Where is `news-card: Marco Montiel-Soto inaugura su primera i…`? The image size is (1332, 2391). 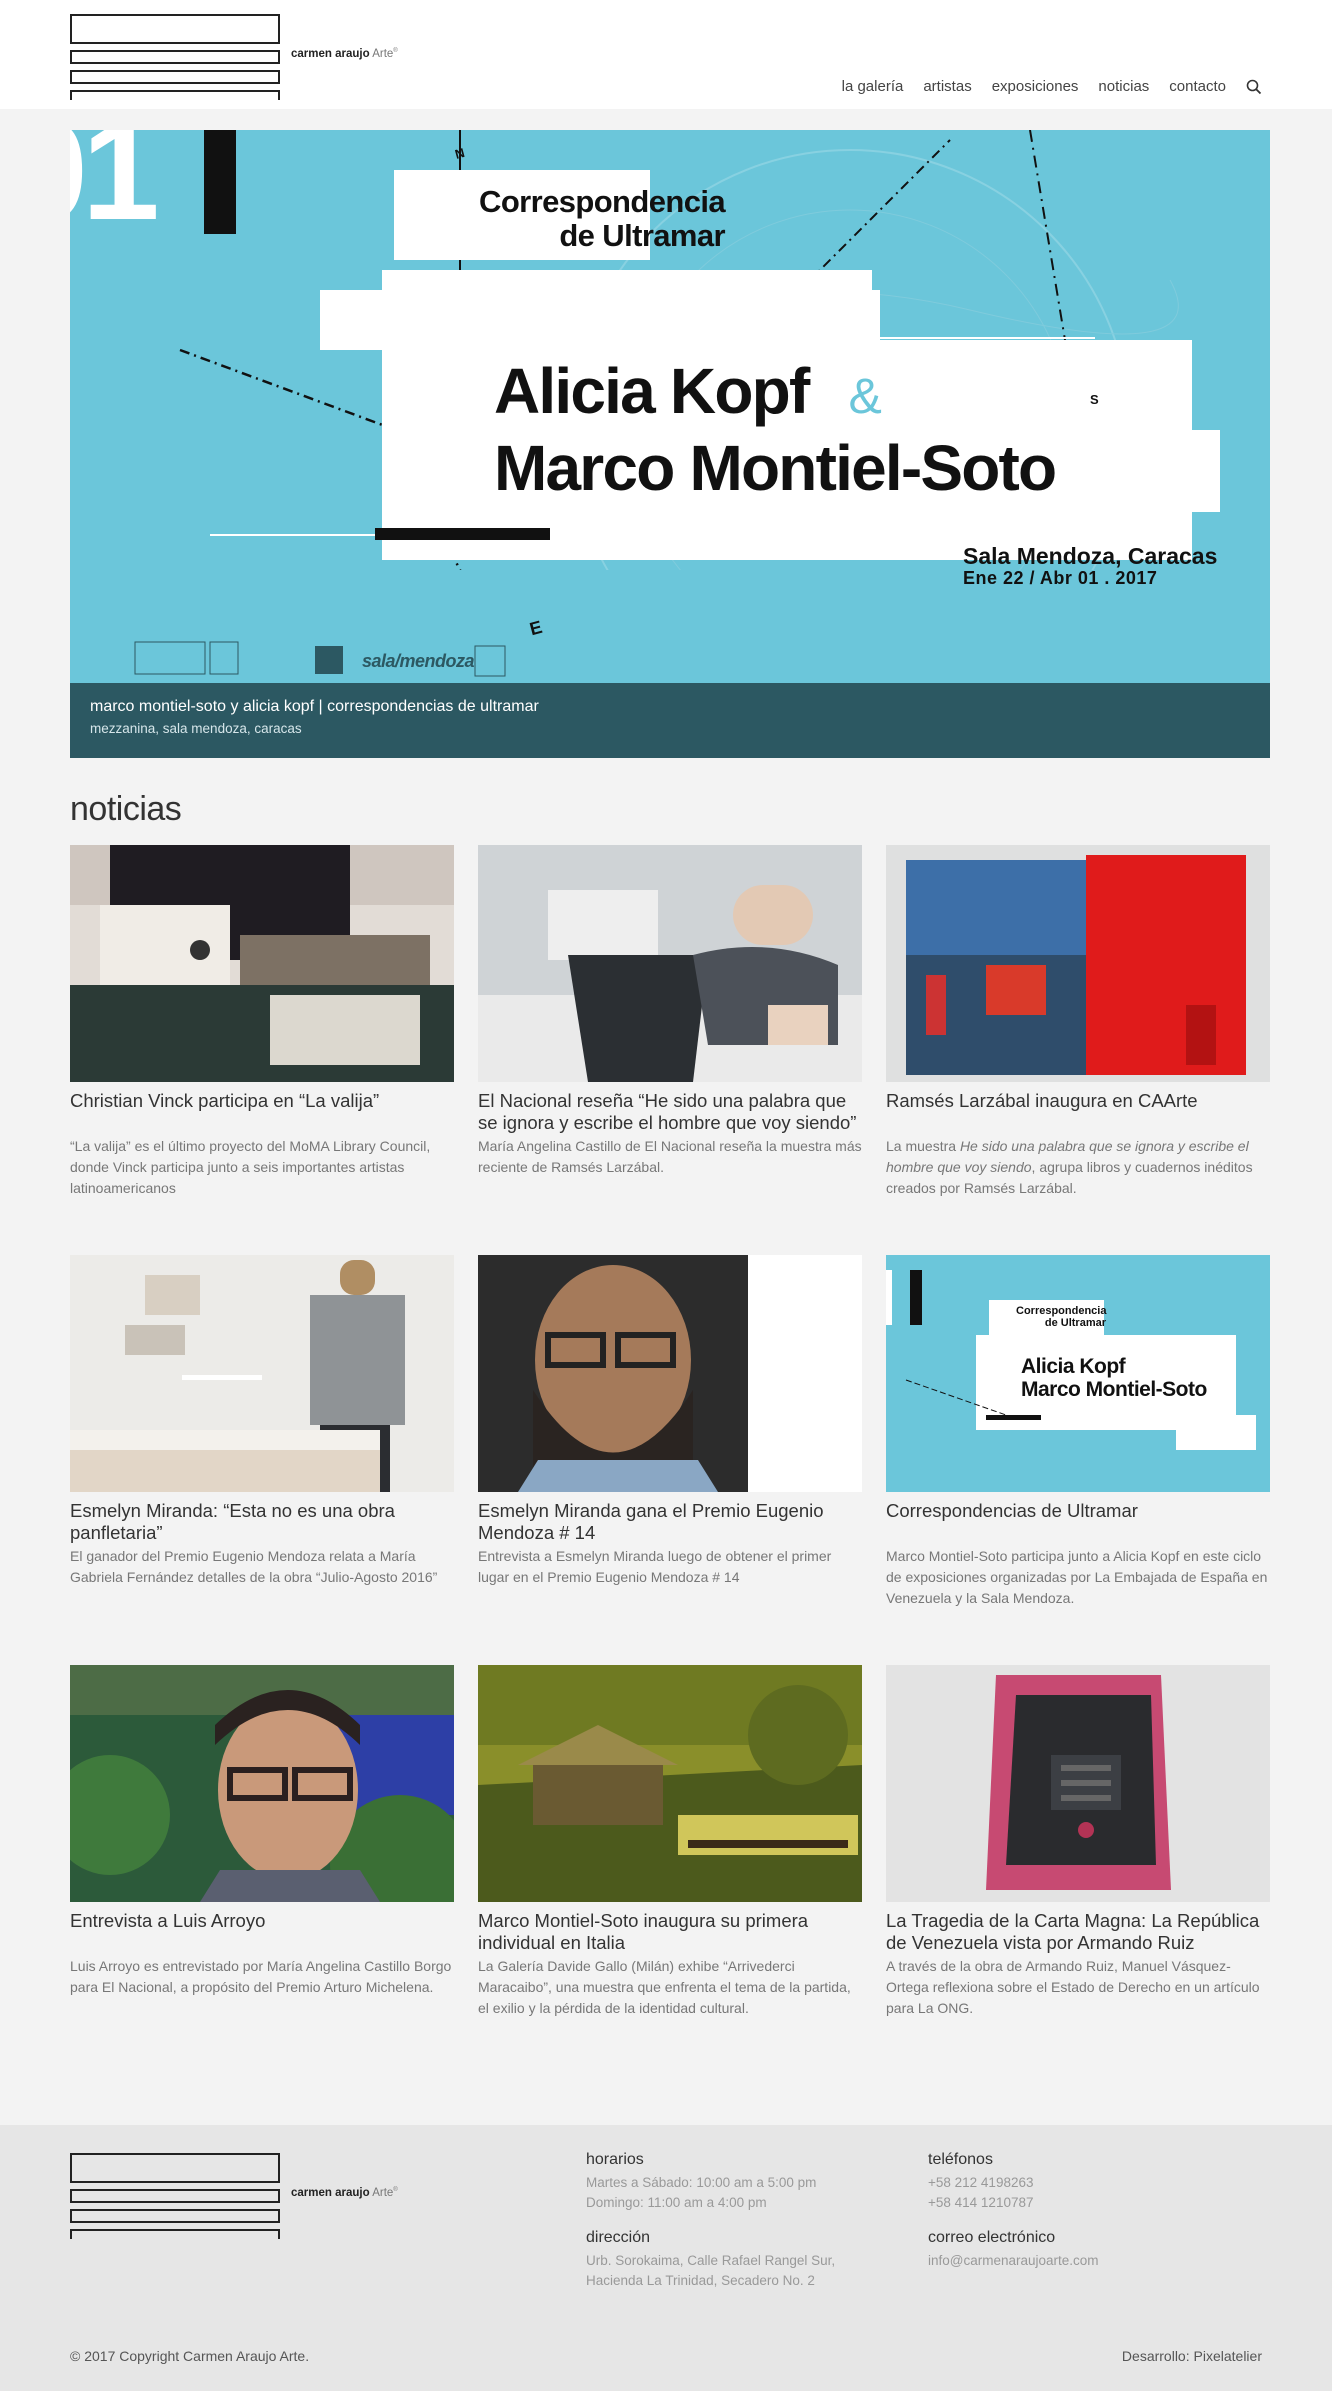
news-card: Marco Montiel-Soto inaugura su primera i… is located at coordinates (670, 1842).